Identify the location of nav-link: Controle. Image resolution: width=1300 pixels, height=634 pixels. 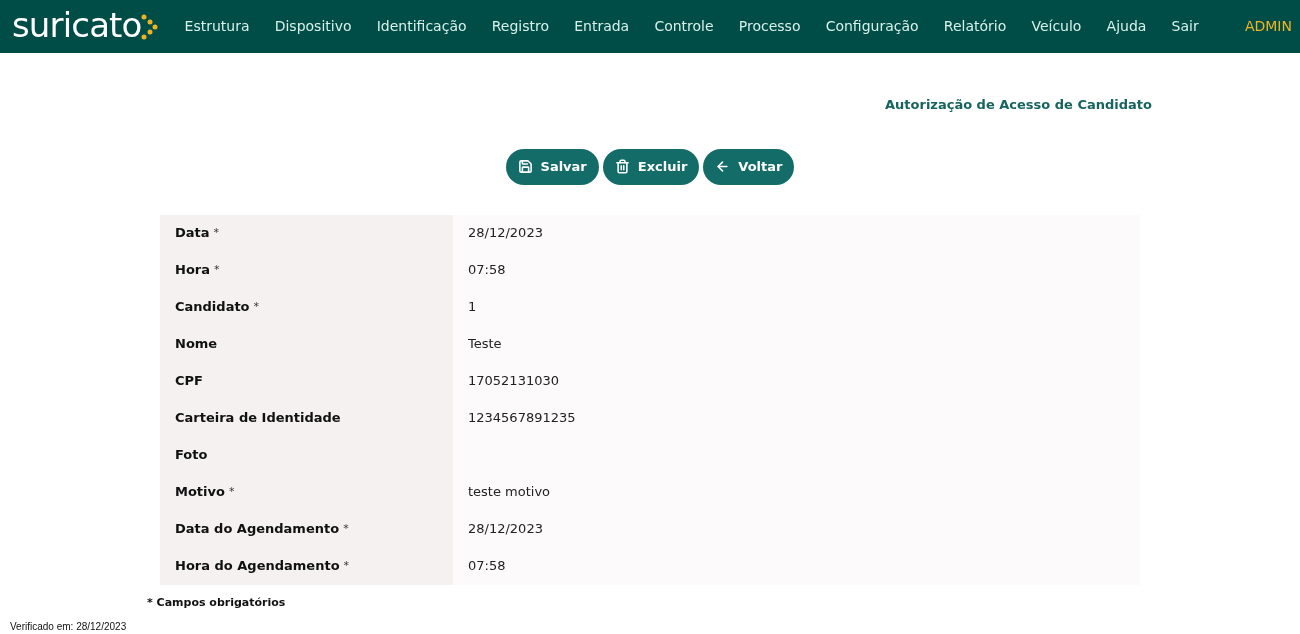
(684, 26).